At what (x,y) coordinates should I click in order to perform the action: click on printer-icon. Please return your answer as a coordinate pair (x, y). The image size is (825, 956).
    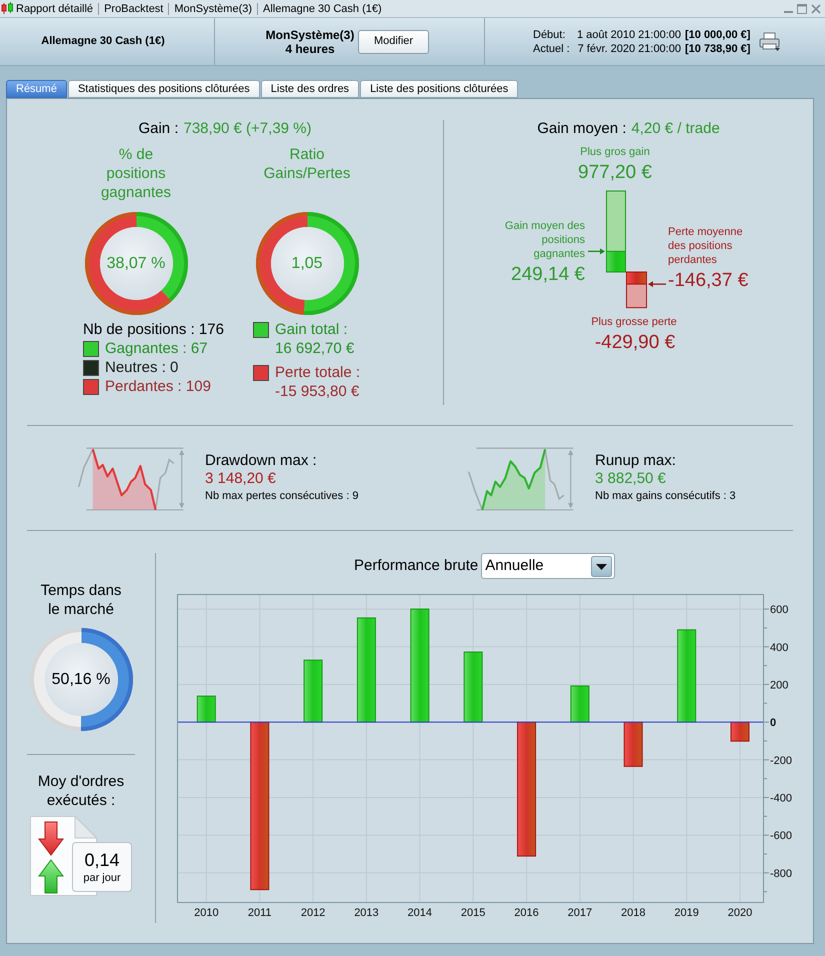
    Looking at the image, I should click on (770, 42).